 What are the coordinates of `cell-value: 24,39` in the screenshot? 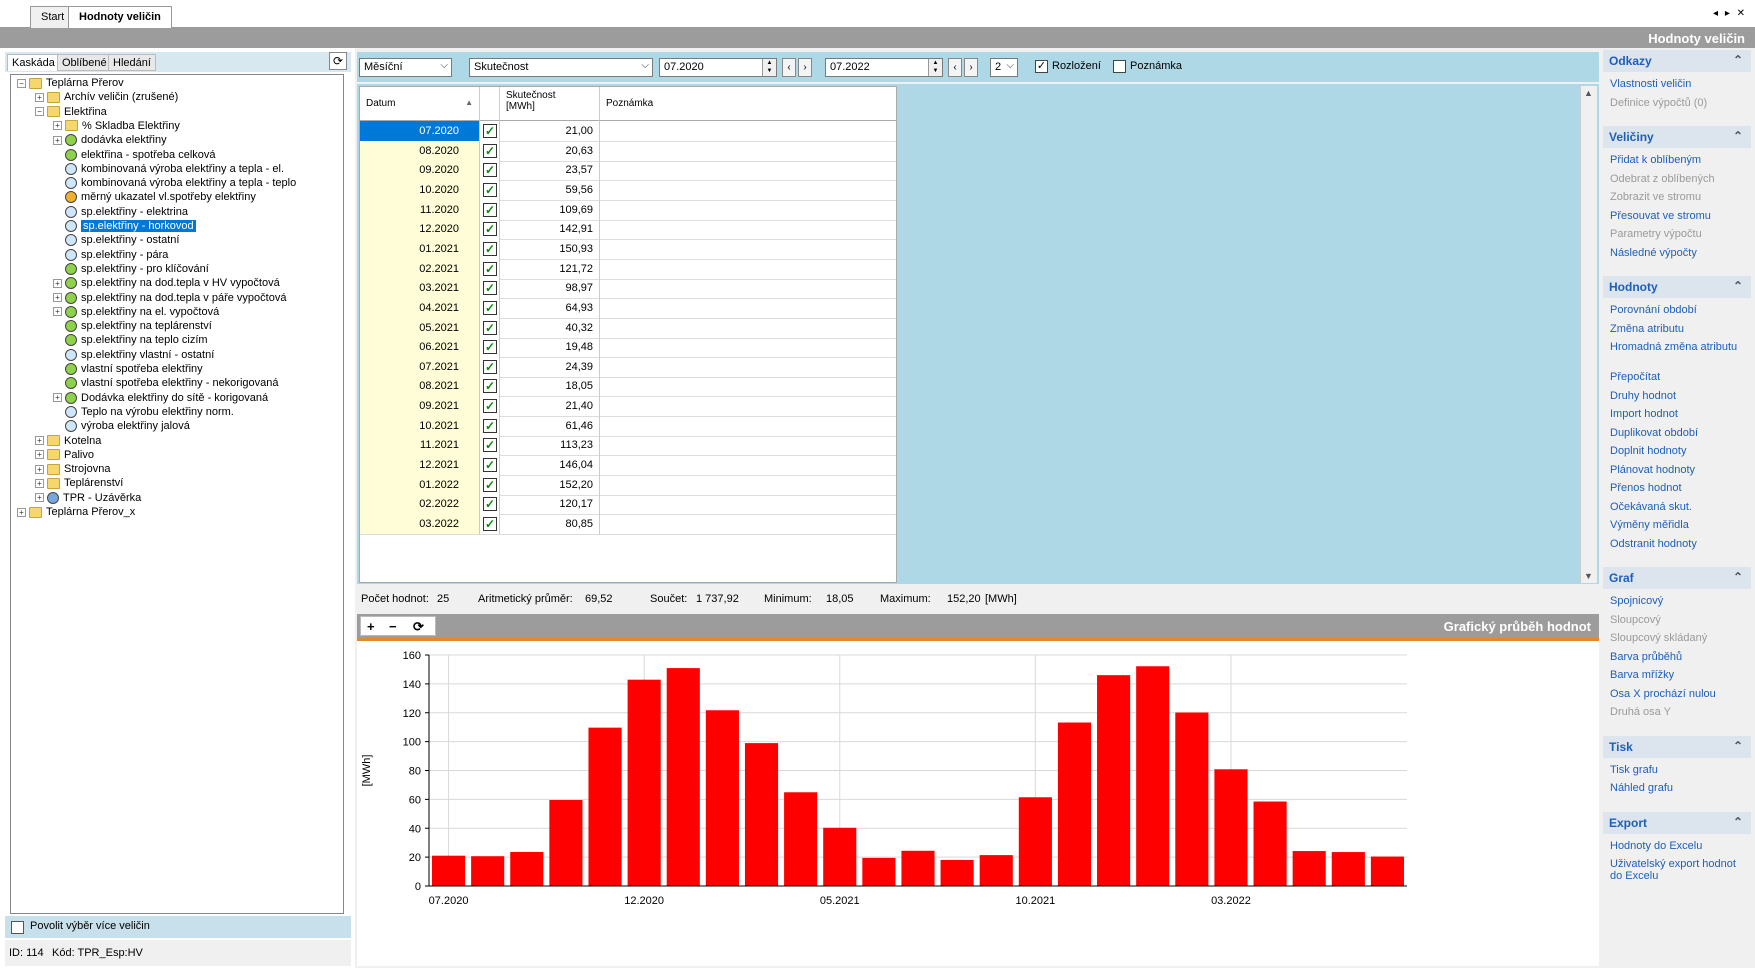 It's located at (550, 367).